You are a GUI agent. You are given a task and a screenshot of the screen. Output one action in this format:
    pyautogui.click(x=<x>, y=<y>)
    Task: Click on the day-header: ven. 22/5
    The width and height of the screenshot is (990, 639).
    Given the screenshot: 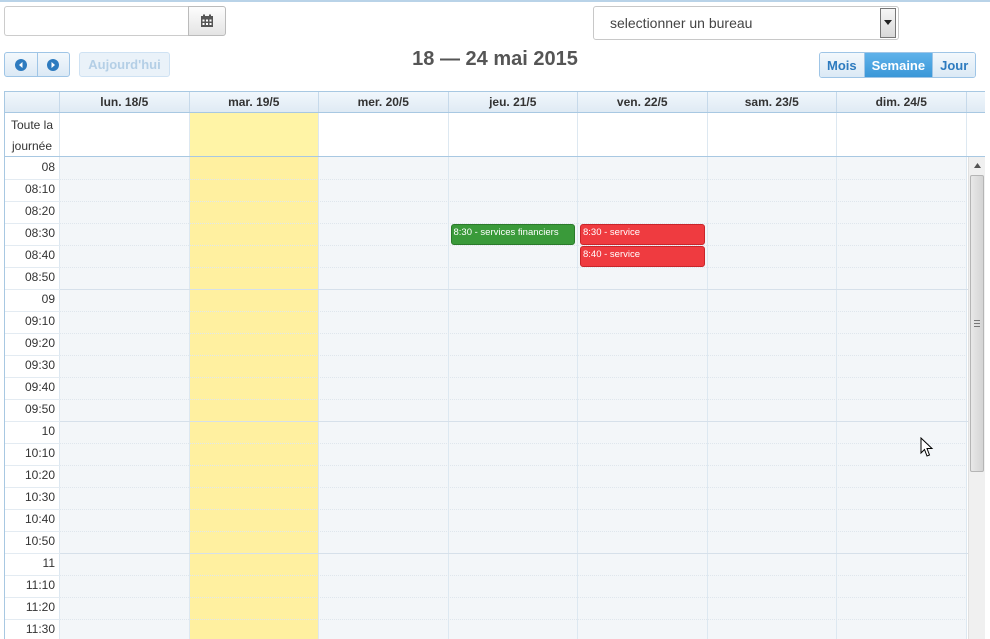 What is the action you would take?
    pyautogui.click(x=643, y=102)
    